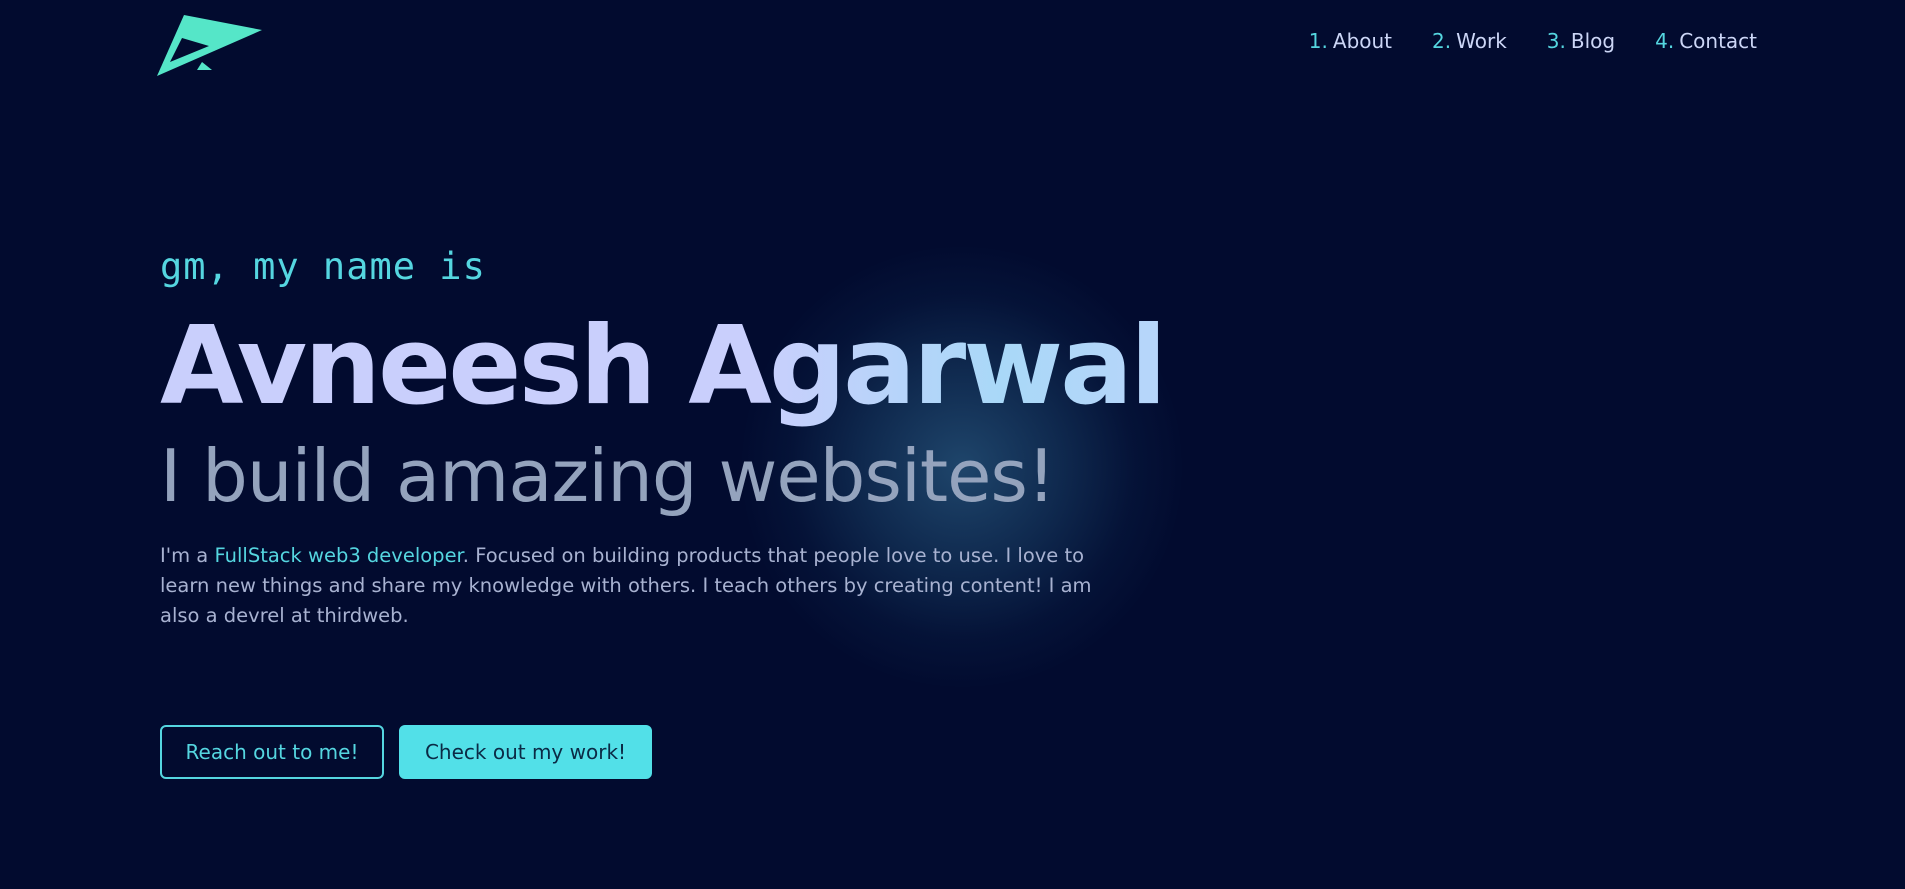 This screenshot has height=889, width=1905. I want to click on greeting-text: gm, my name is, so click(323, 266).